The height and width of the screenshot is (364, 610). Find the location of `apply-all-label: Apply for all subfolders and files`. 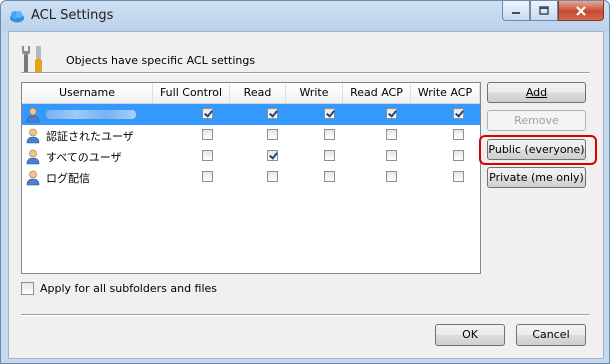

apply-all-label: Apply for all subfolders and files is located at coordinates (129, 288).